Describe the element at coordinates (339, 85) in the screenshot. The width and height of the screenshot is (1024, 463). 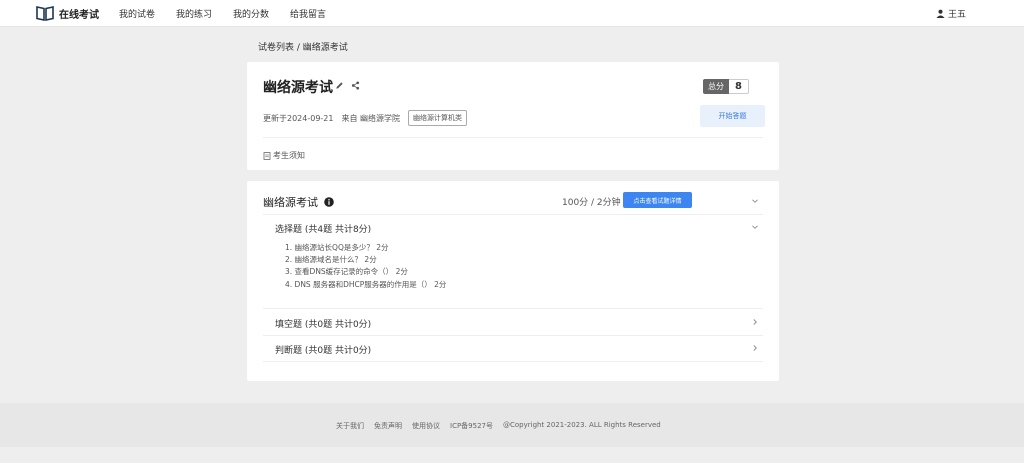
I see `pencil-icon` at that location.